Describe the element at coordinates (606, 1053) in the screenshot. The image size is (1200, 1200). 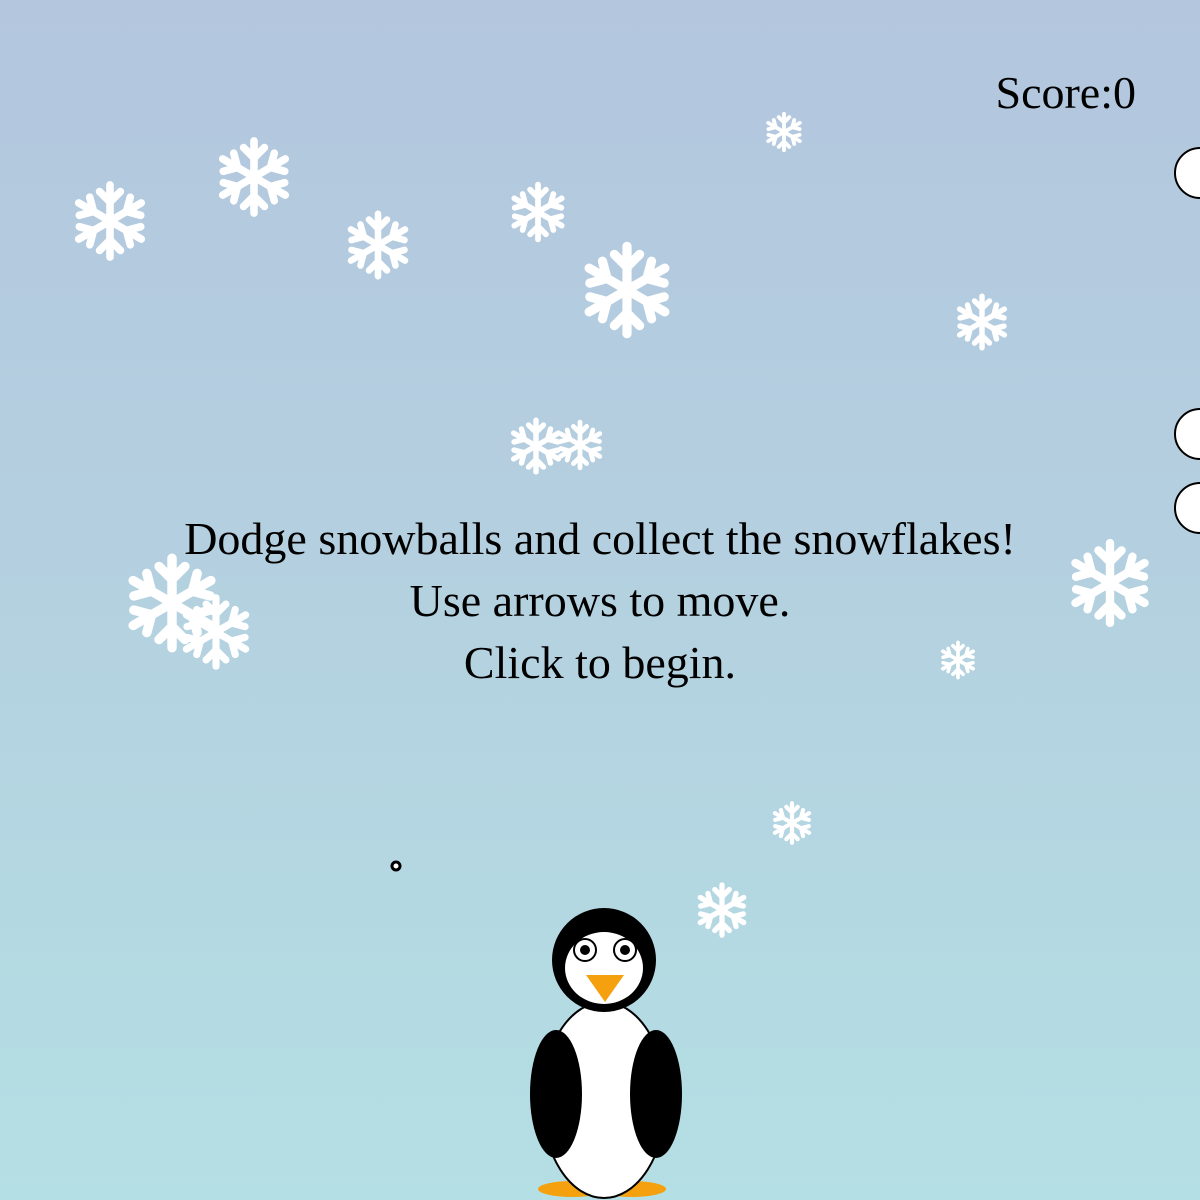
I see `penguin-icon` at that location.